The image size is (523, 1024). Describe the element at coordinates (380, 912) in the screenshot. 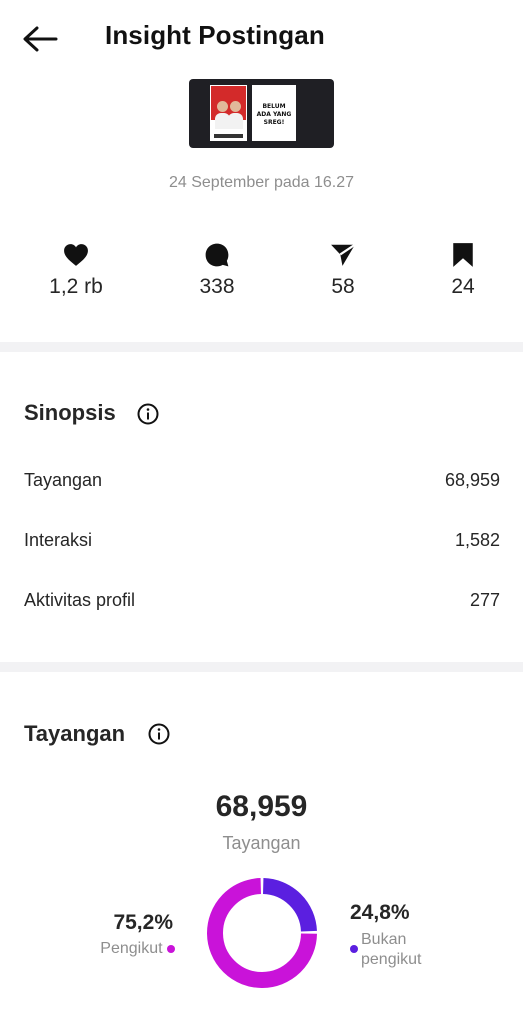

I see `non-followers-percent: 24,8%` at that location.